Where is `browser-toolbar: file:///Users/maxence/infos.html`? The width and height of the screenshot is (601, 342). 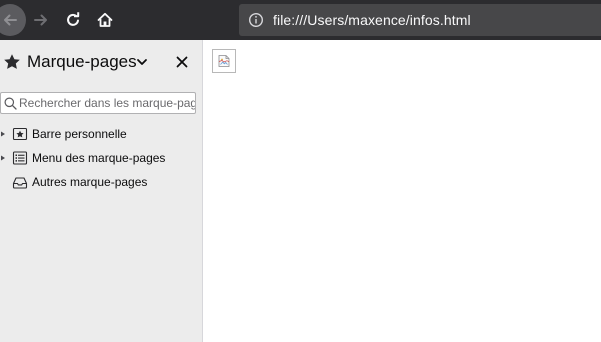
browser-toolbar: file:///Users/maxence/infos.html is located at coordinates (300, 20).